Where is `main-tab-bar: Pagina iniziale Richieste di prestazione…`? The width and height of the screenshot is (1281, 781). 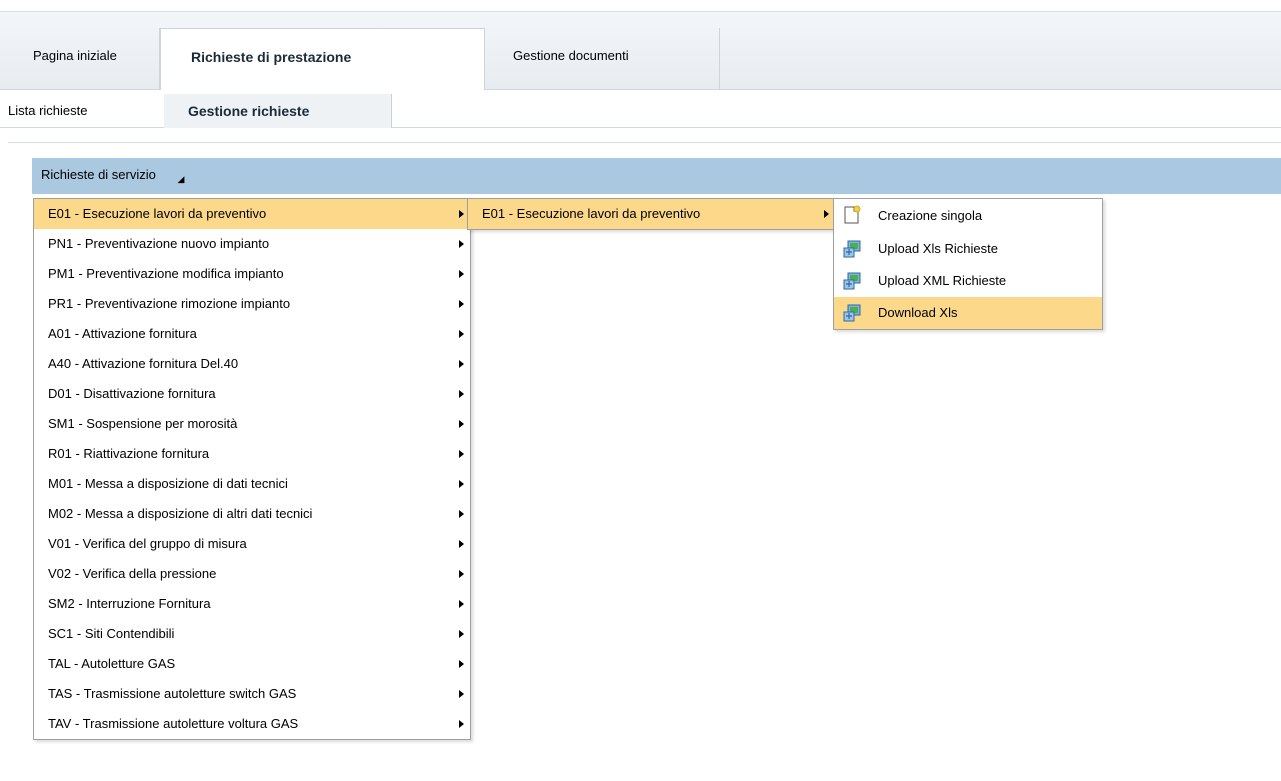 main-tab-bar: Pagina iniziale Richieste di prestazione… is located at coordinates (640, 55).